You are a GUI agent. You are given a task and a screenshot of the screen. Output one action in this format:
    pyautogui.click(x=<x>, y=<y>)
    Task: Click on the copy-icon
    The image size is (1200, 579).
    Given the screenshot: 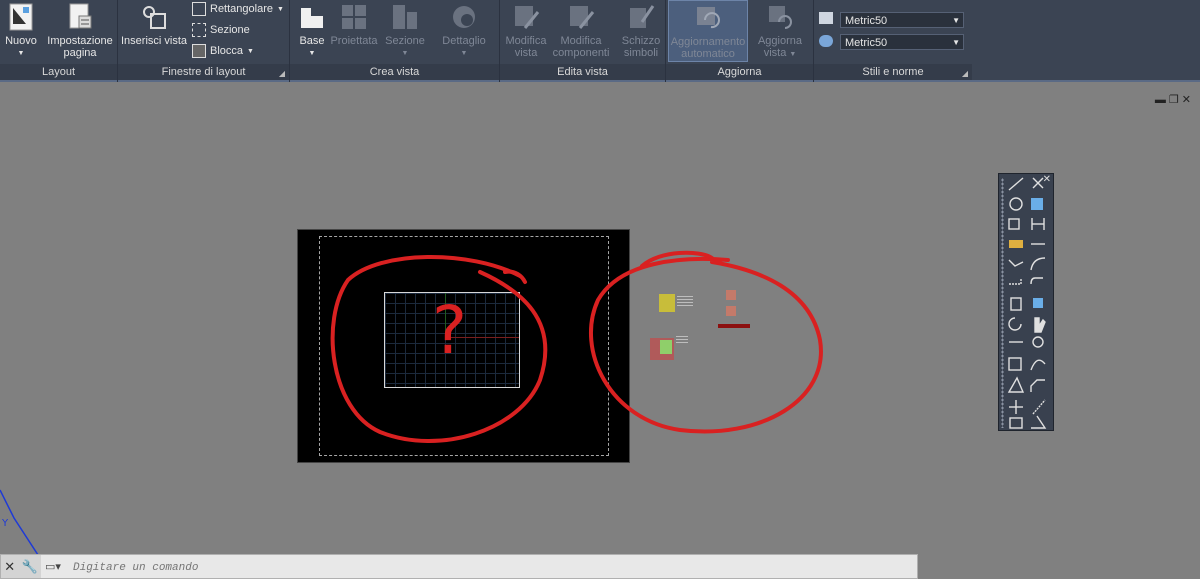 What is the action you would take?
    pyautogui.click(x=1014, y=224)
    